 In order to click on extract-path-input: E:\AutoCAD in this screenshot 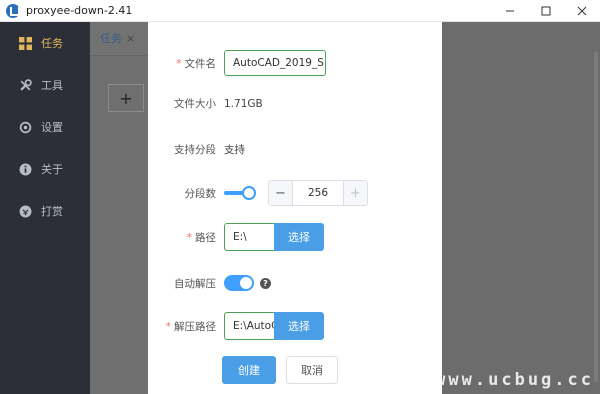, I will do `click(249, 326)`.